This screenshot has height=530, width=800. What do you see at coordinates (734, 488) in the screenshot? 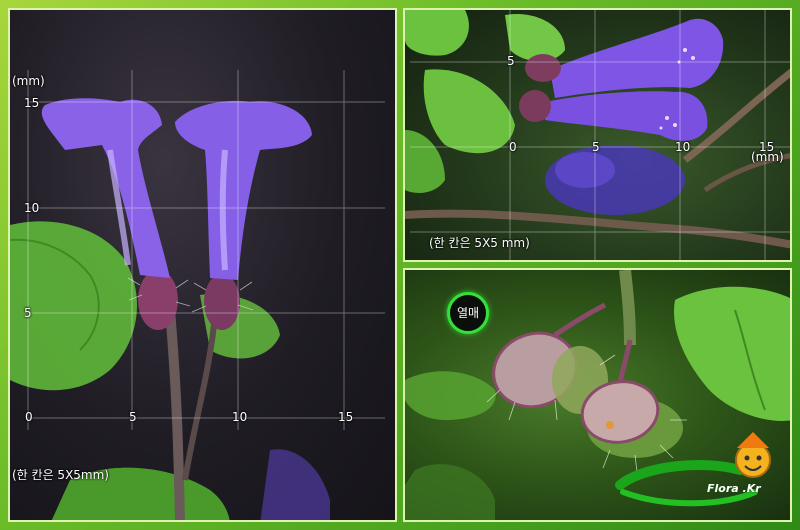
I see `site-logo-text: Flora .Kr` at bounding box center [734, 488].